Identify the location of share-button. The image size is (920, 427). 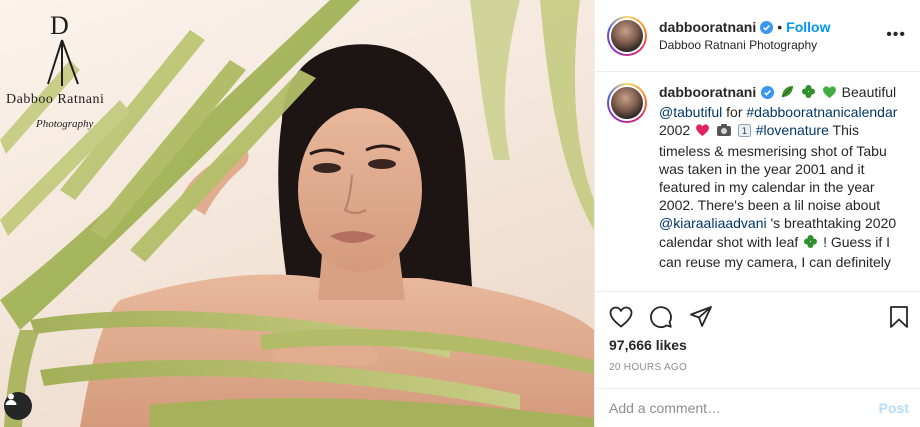
(701, 317).